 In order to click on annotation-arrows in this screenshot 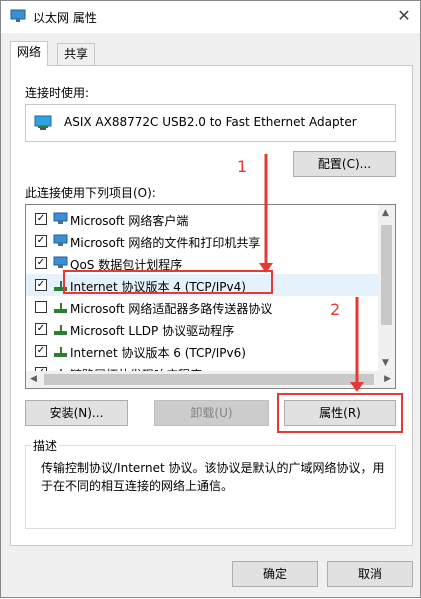, I will do `click(311, 273)`.